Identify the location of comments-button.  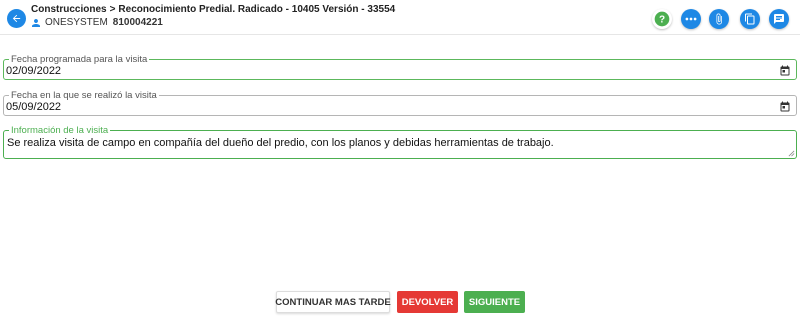
(779, 19).